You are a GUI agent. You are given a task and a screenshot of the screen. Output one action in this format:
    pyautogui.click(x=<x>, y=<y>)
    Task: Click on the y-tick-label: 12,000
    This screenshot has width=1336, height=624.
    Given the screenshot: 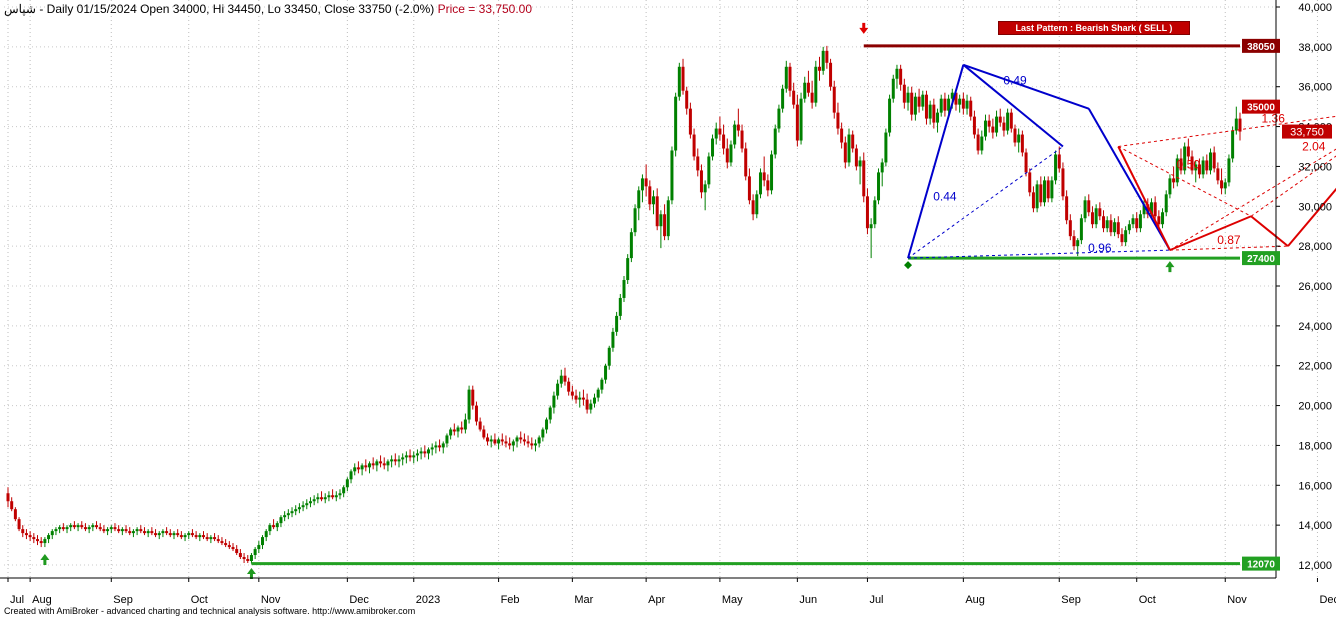 What is the action you would take?
    pyautogui.click(x=1315, y=566)
    